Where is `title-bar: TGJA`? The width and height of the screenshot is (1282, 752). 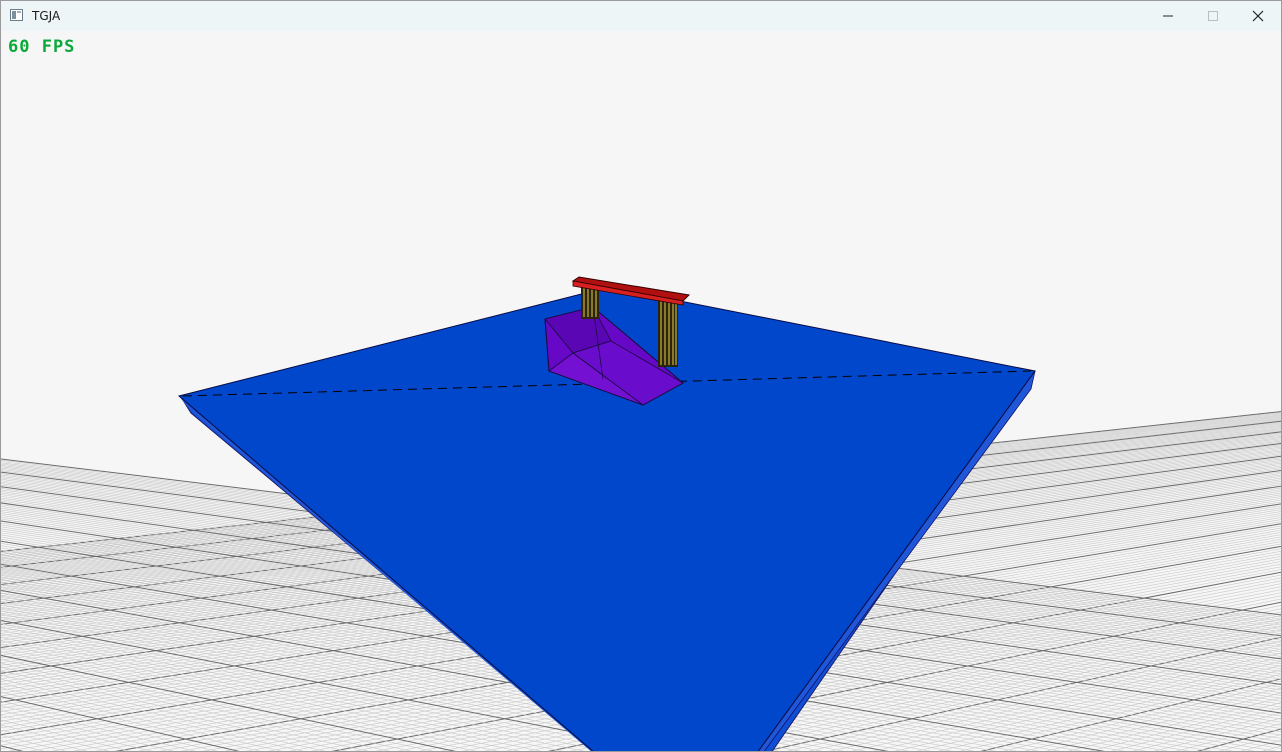
title-bar: TGJA is located at coordinates (641, 16).